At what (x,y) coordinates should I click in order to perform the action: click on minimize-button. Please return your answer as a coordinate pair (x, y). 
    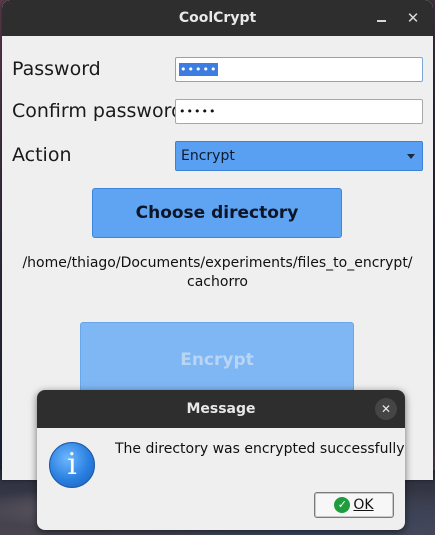
    Looking at the image, I should click on (381, 18).